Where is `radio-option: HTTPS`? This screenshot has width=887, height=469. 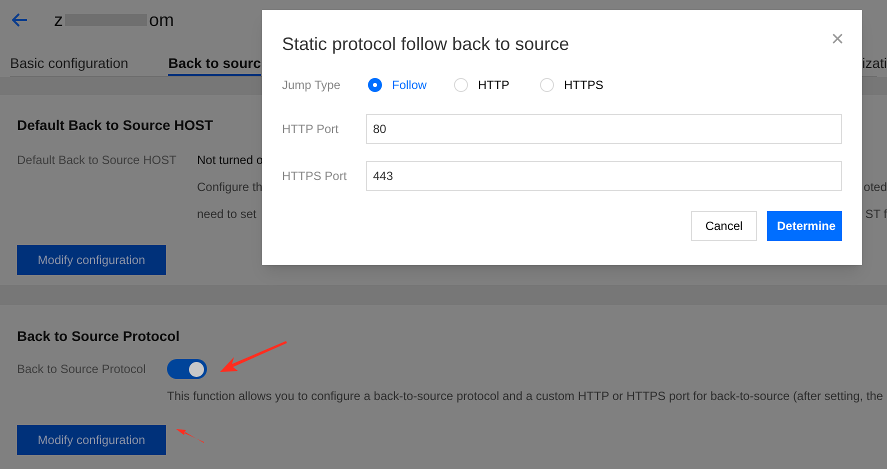 radio-option: HTTPS is located at coordinates (583, 85).